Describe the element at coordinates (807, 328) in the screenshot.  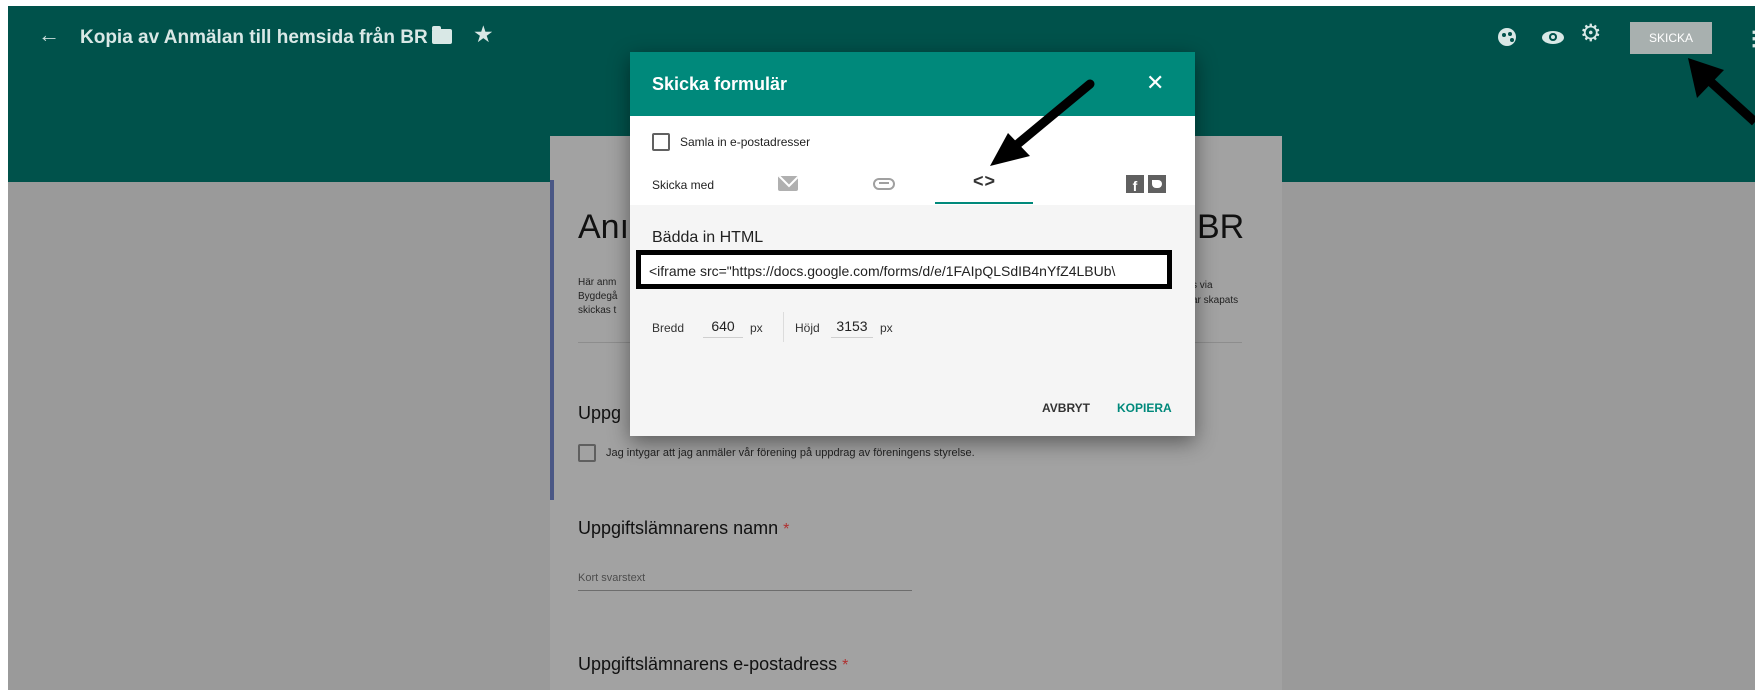
I see `height-label: Höjd` at that location.